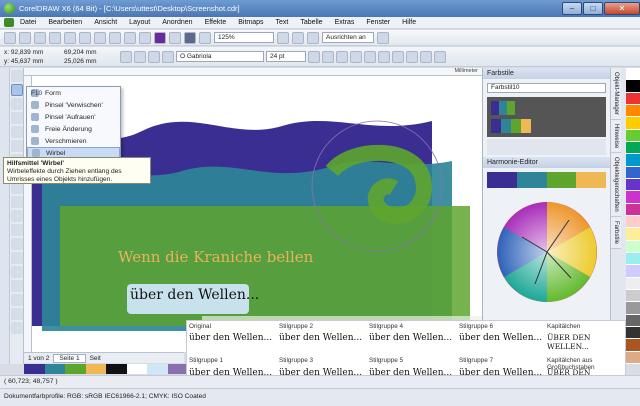 The height and width of the screenshot is (406, 640). Describe the element at coordinates (17, 272) in the screenshot. I see `blend-tool-icon` at that location.